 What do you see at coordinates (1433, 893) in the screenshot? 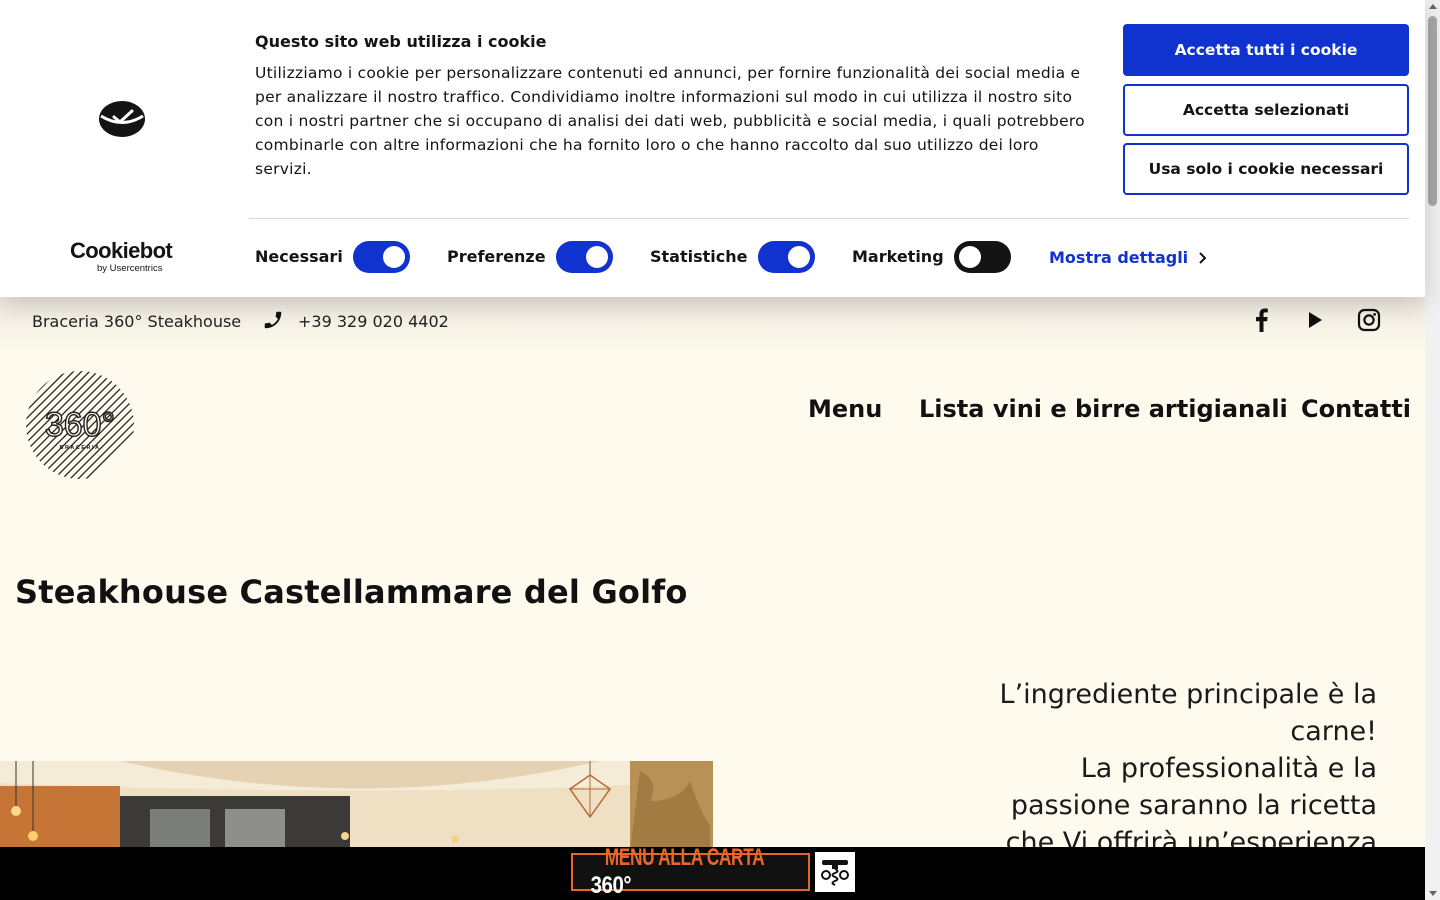
I see `scroll-down-arrow-icon` at bounding box center [1433, 893].